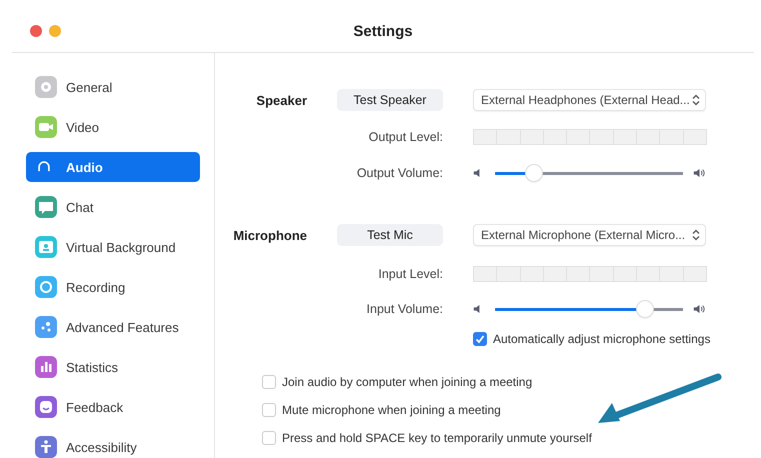 The height and width of the screenshot is (458, 761). Describe the element at coordinates (113, 287) in the screenshot. I see `sidebar-item: Recording` at that location.